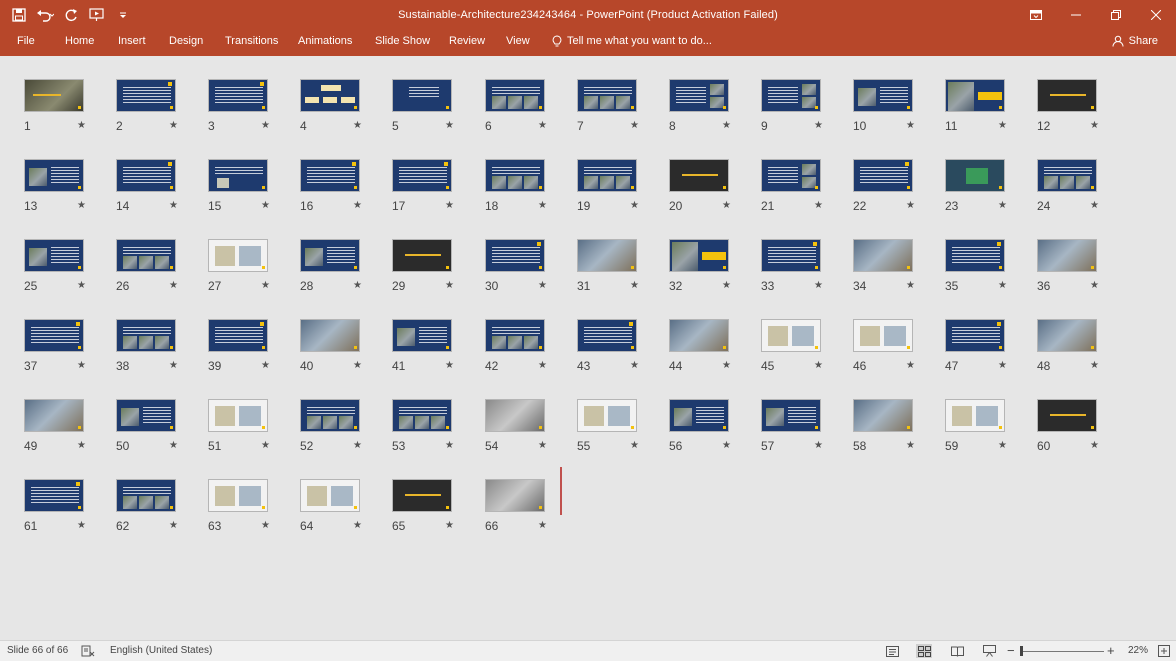 This screenshot has height=661, width=1176. I want to click on slide-thumbnail: 32 ★, so click(707, 257).